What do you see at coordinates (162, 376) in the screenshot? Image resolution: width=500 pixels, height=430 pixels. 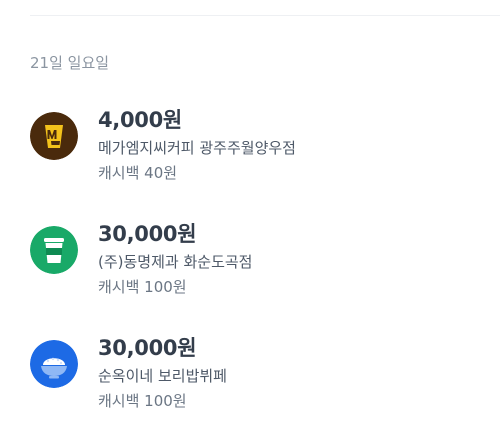 I see `merchant-name: 순옥이네 보리밥뷔페` at bounding box center [162, 376].